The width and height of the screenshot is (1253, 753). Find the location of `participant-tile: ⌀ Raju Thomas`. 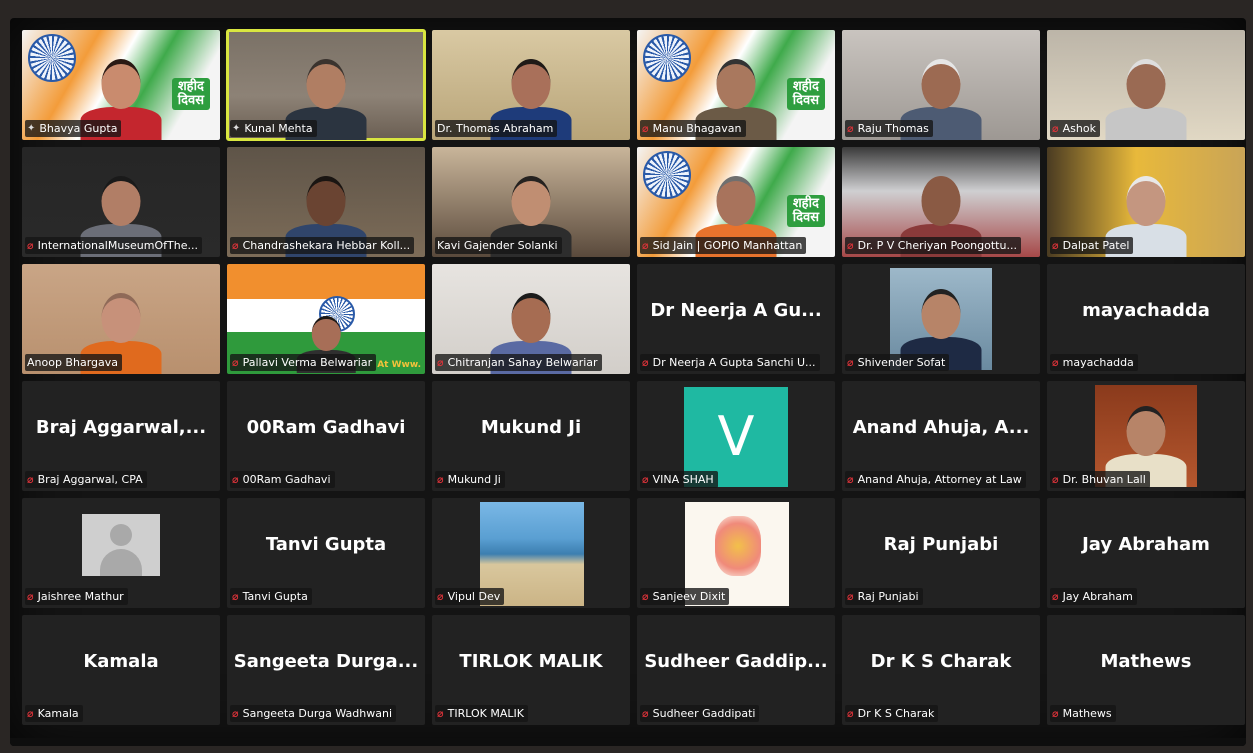

participant-tile: ⌀ Raju Thomas is located at coordinates (941, 85).